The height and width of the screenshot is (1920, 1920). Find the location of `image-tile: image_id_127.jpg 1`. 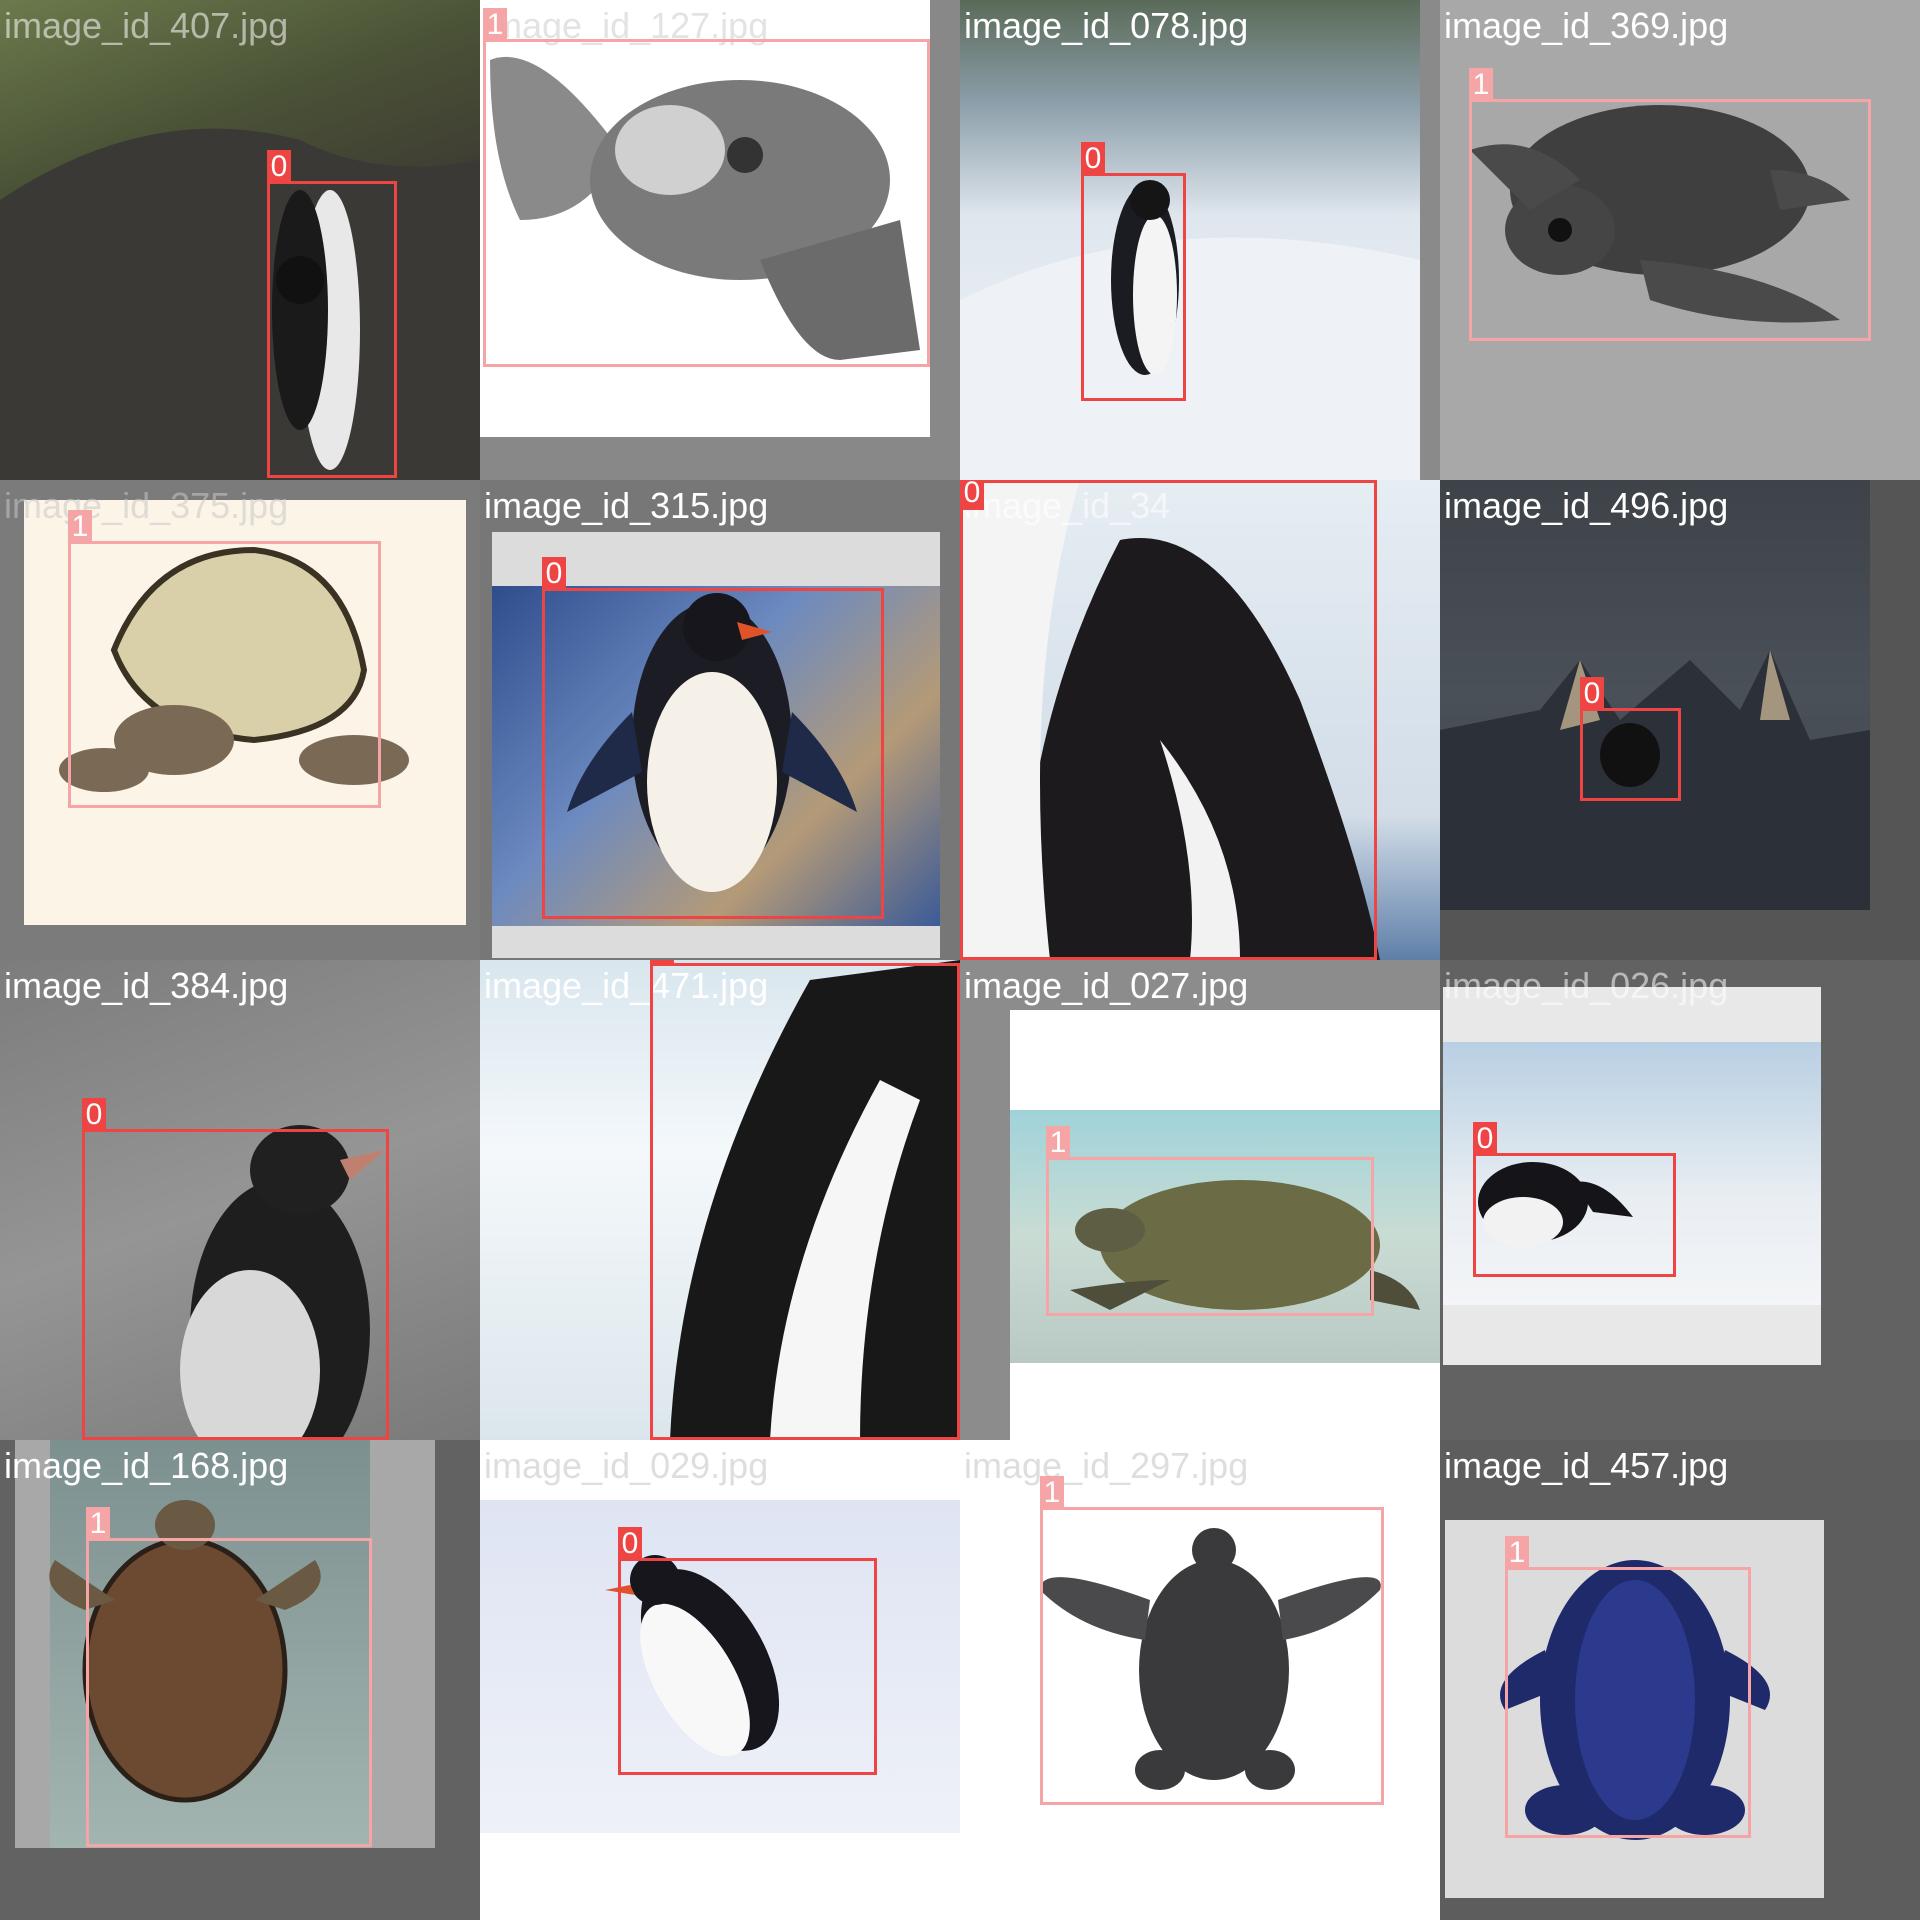

image-tile: image_id_127.jpg 1 is located at coordinates (720, 240).